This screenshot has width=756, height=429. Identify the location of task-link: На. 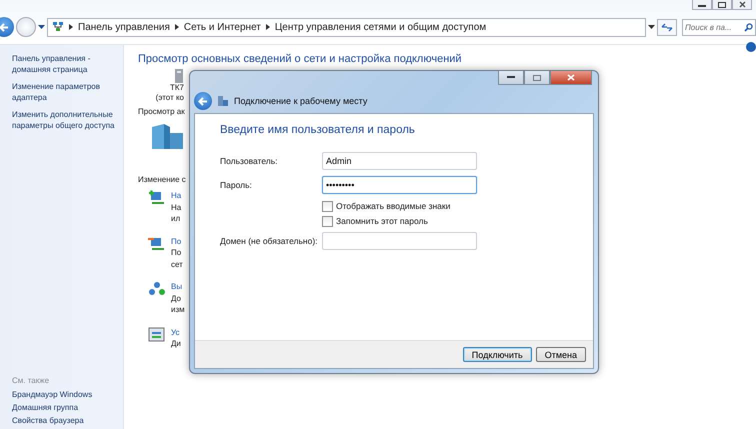
(176, 196).